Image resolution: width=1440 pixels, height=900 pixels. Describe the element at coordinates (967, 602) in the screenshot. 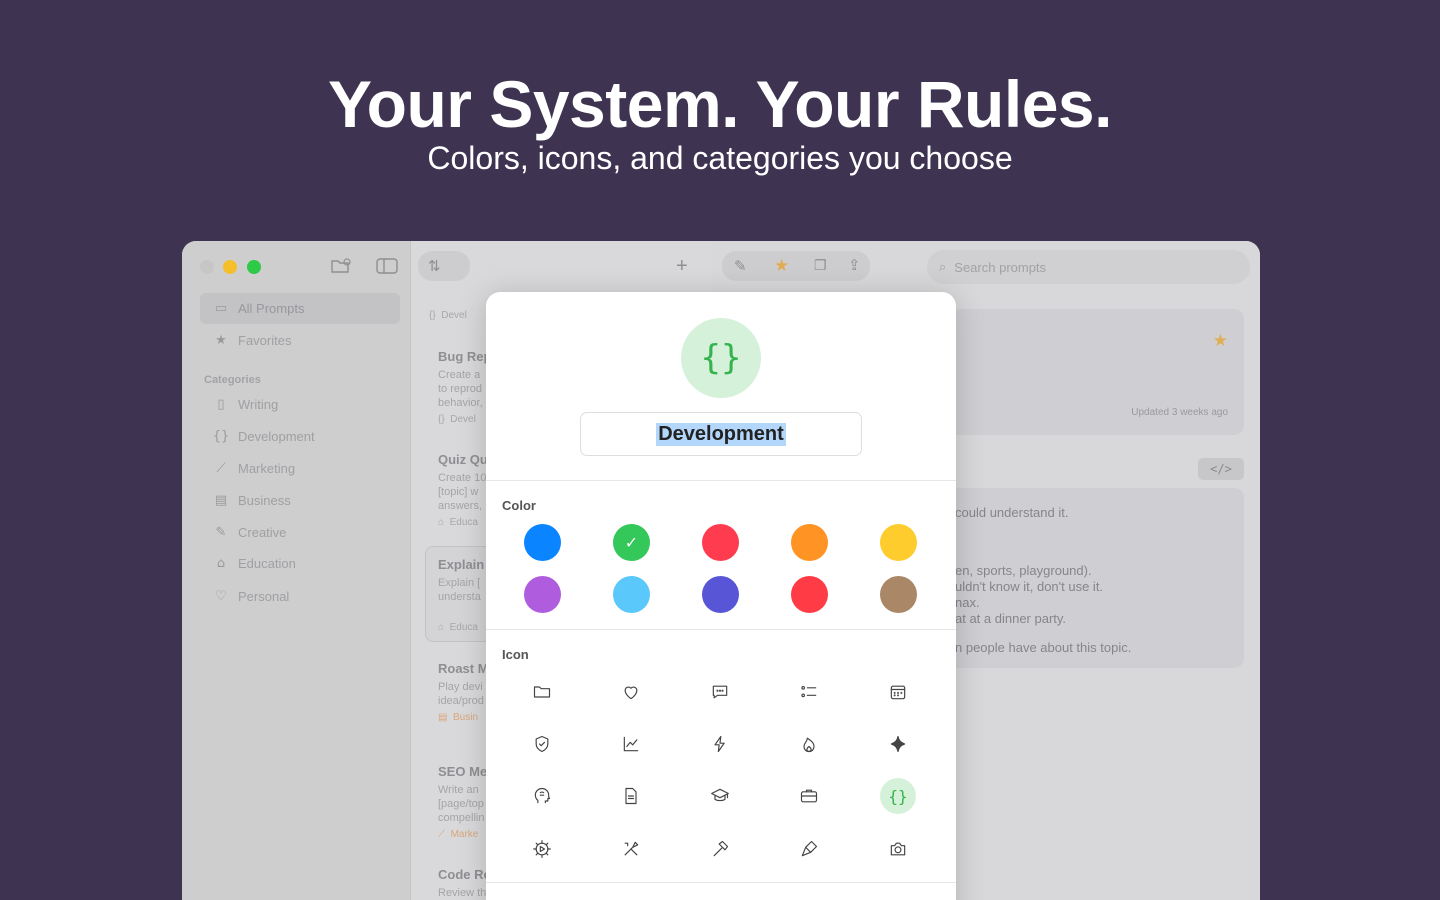

I see `body-line: nax.` at that location.